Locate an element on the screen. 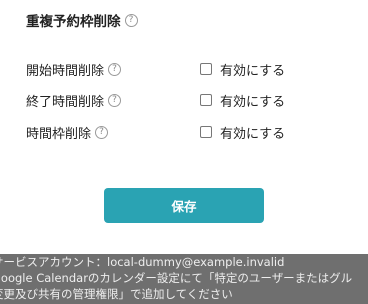 The image size is (368, 304). option-row-time-slot: 時間枠削除 ? 有効にする is located at coordinates (186, 132).